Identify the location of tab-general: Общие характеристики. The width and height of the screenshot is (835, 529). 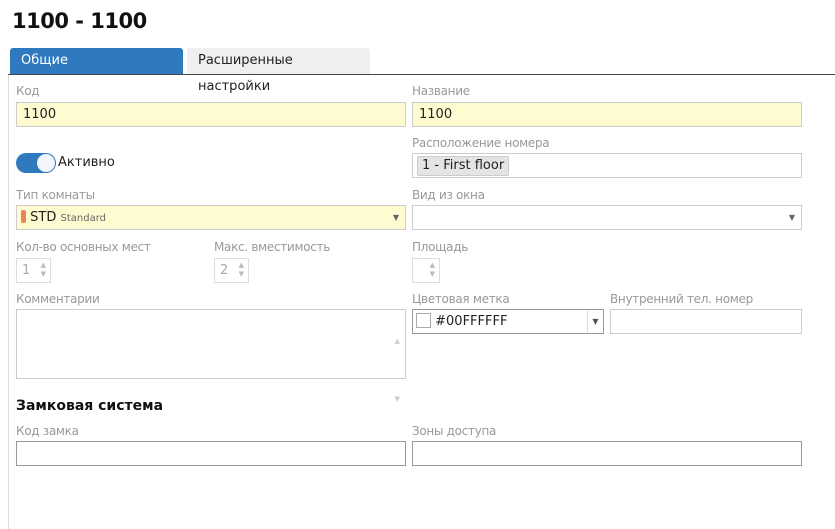
(96, 71).